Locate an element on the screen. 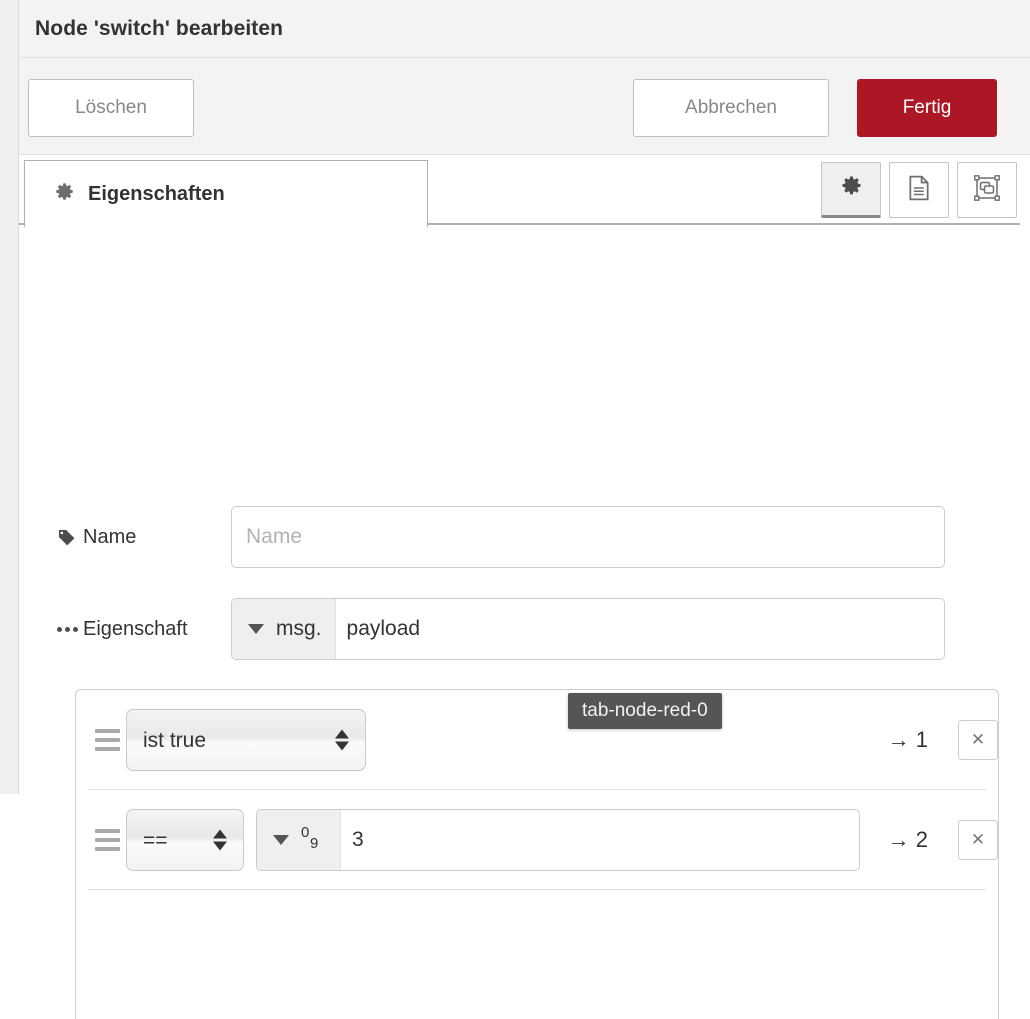 The image size is (1030, 1019). number-type-icon: 0 9 is located at coordinates (310, 838).